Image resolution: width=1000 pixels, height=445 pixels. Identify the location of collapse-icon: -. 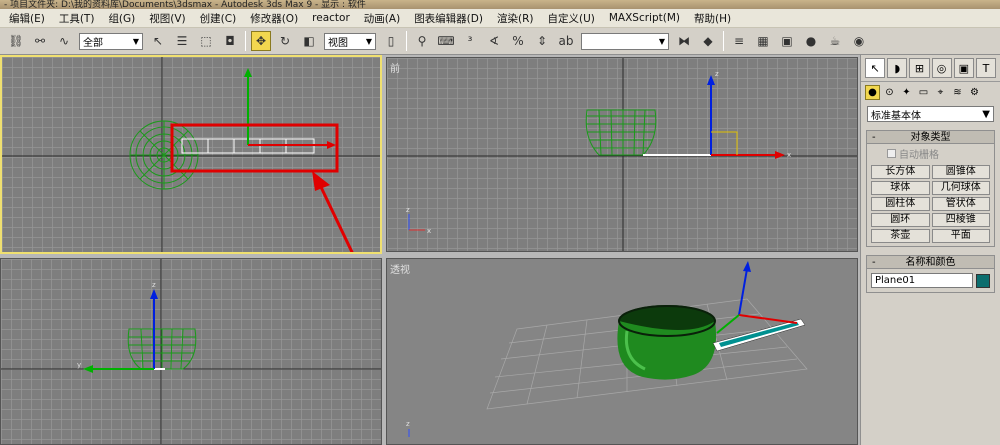
(874, 137).